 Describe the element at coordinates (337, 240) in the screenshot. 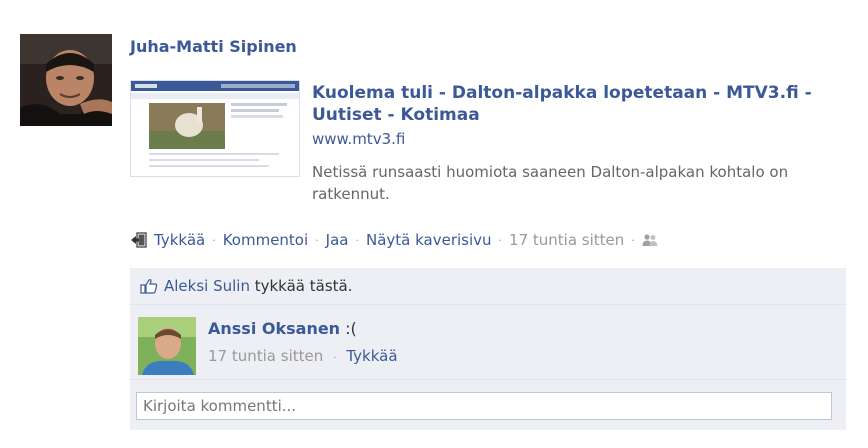

I see `share-link: Jaa` at that location.